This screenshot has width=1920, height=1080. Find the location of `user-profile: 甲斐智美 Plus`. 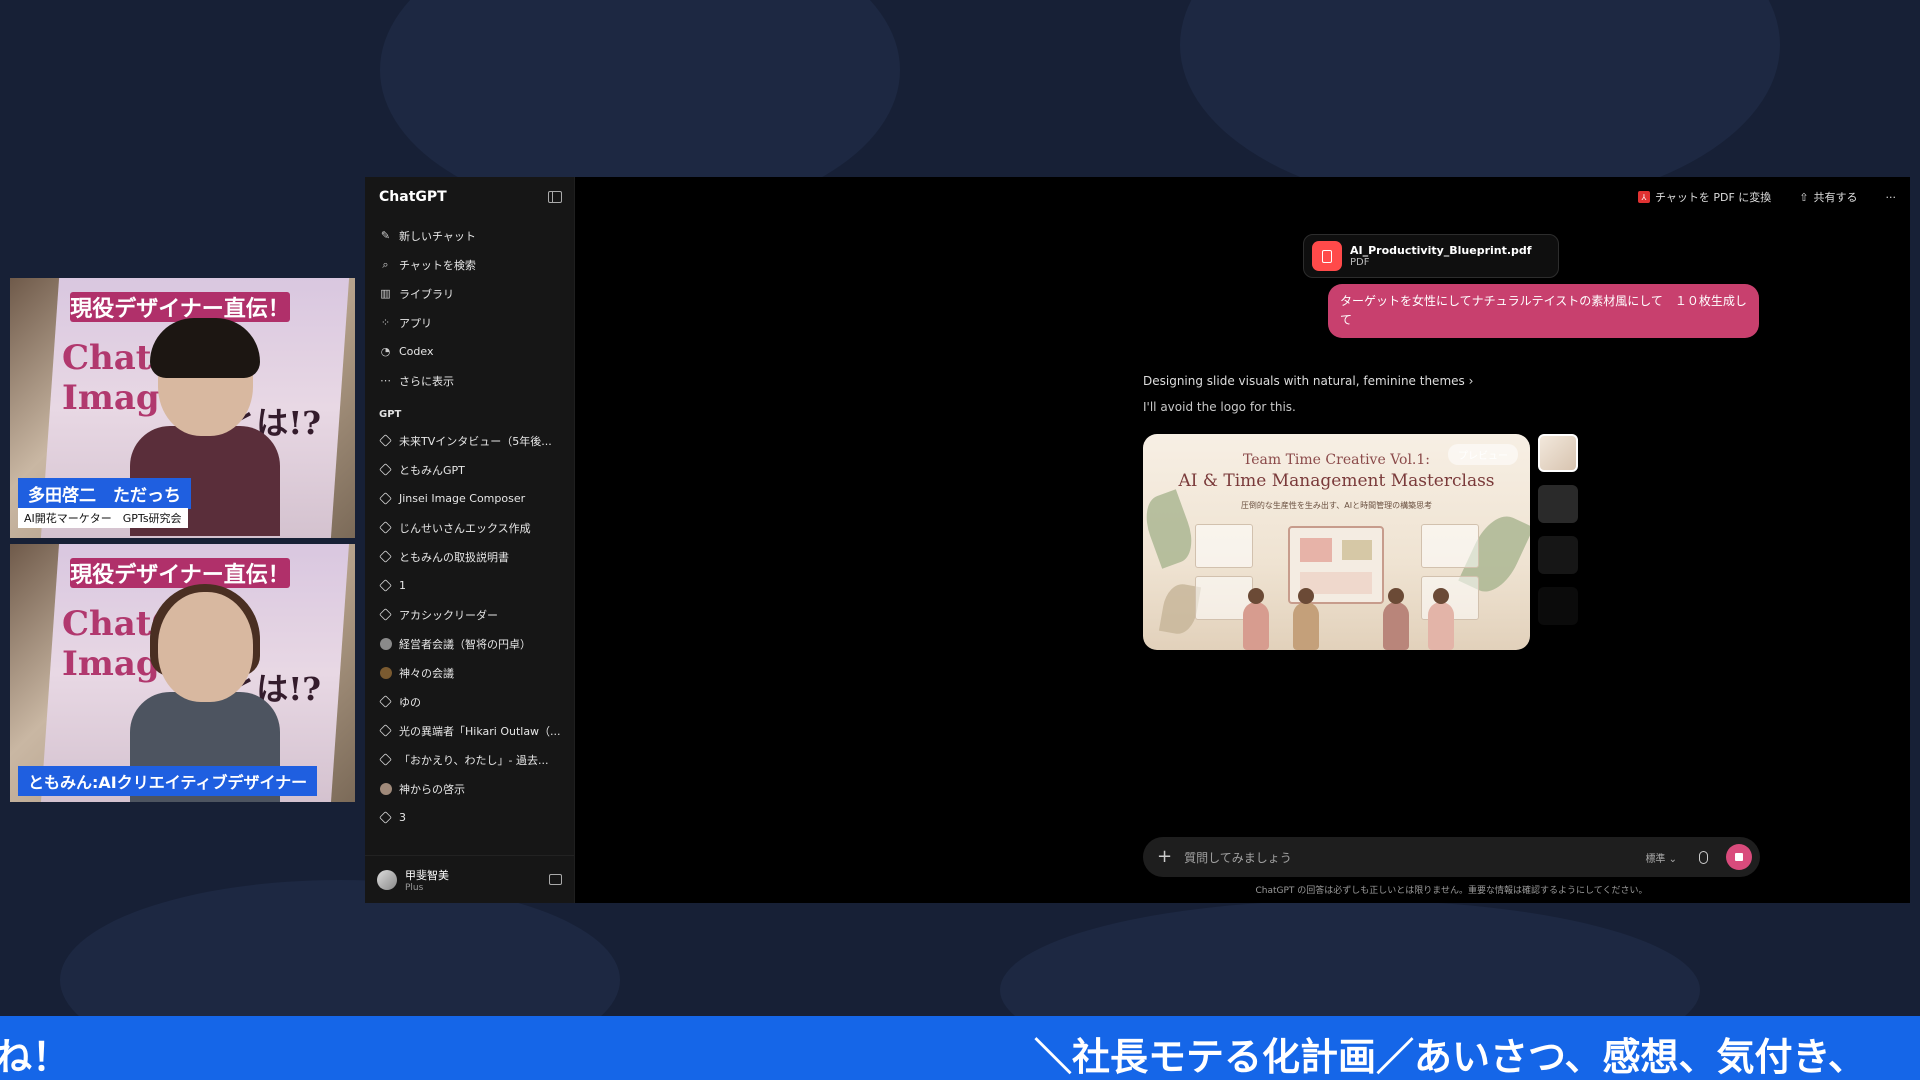

user-profile: 甲斐智美 Plus is located at coordinates (469, 879).